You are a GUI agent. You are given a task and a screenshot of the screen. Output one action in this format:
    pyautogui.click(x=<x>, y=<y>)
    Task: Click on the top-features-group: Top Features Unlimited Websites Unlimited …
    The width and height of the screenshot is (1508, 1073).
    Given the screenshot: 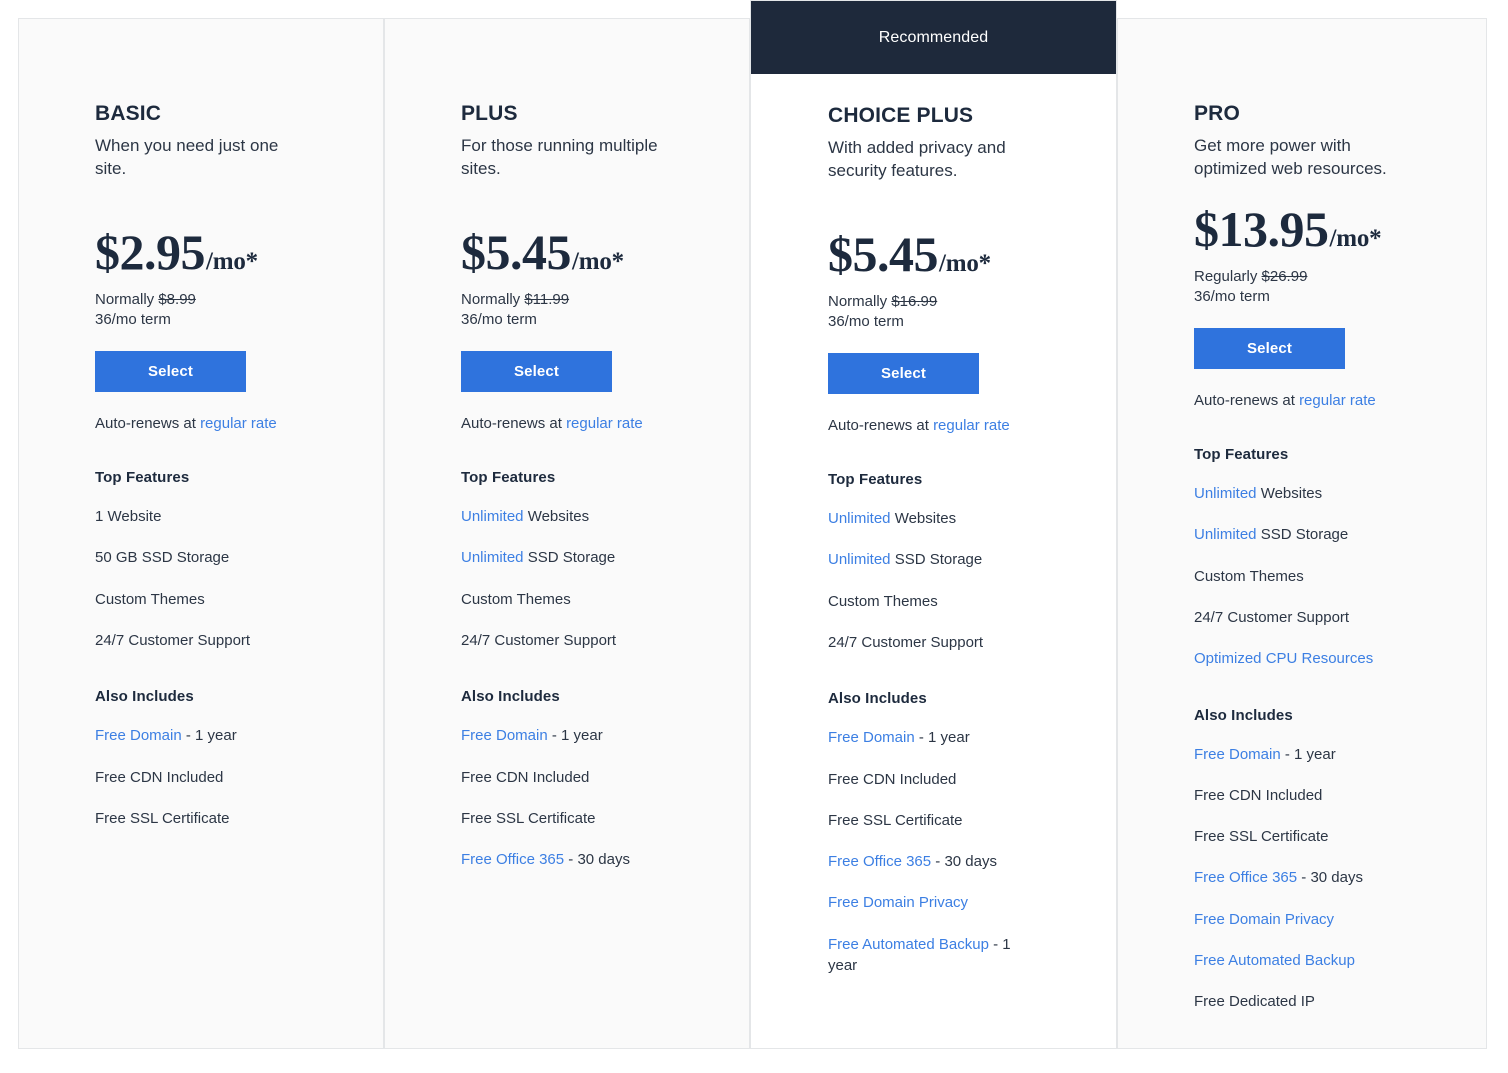 What is the action you would take?
    pyautogui.click(x=957, y=562)
    